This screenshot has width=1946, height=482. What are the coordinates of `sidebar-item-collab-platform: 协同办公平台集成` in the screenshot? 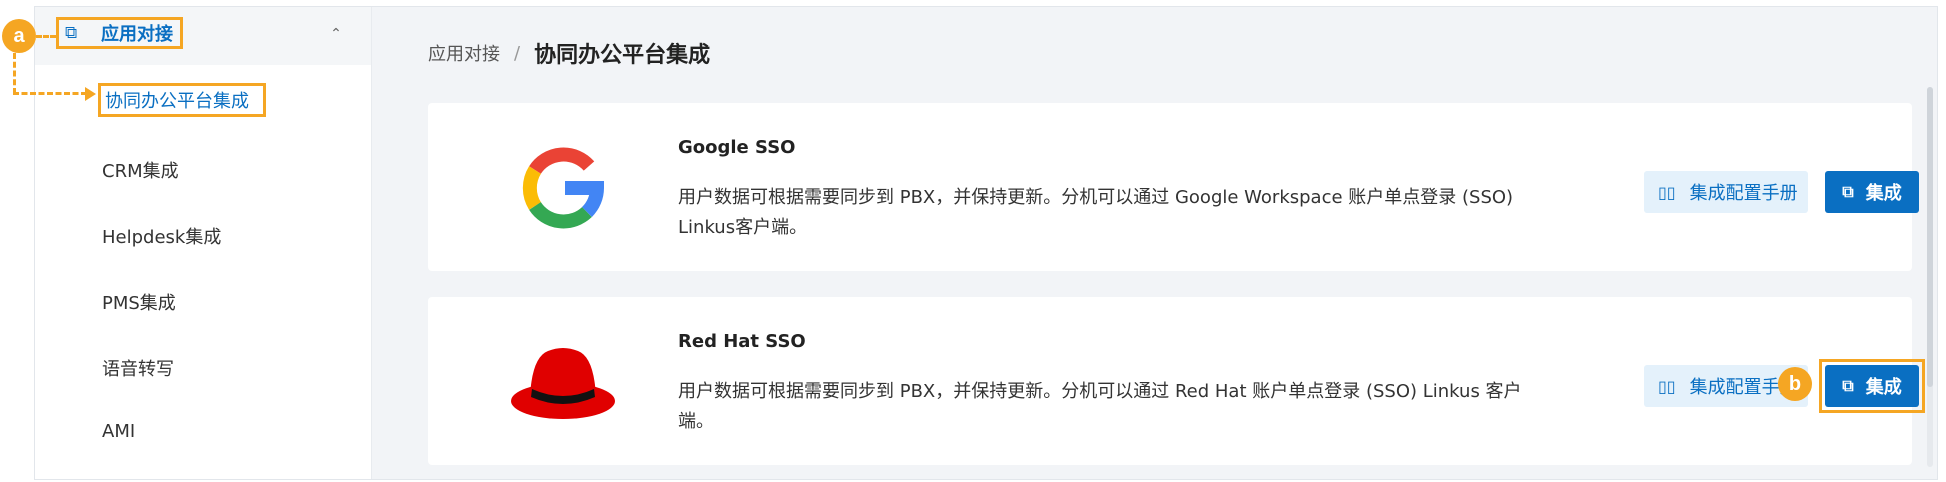 It's located at (182, 100).